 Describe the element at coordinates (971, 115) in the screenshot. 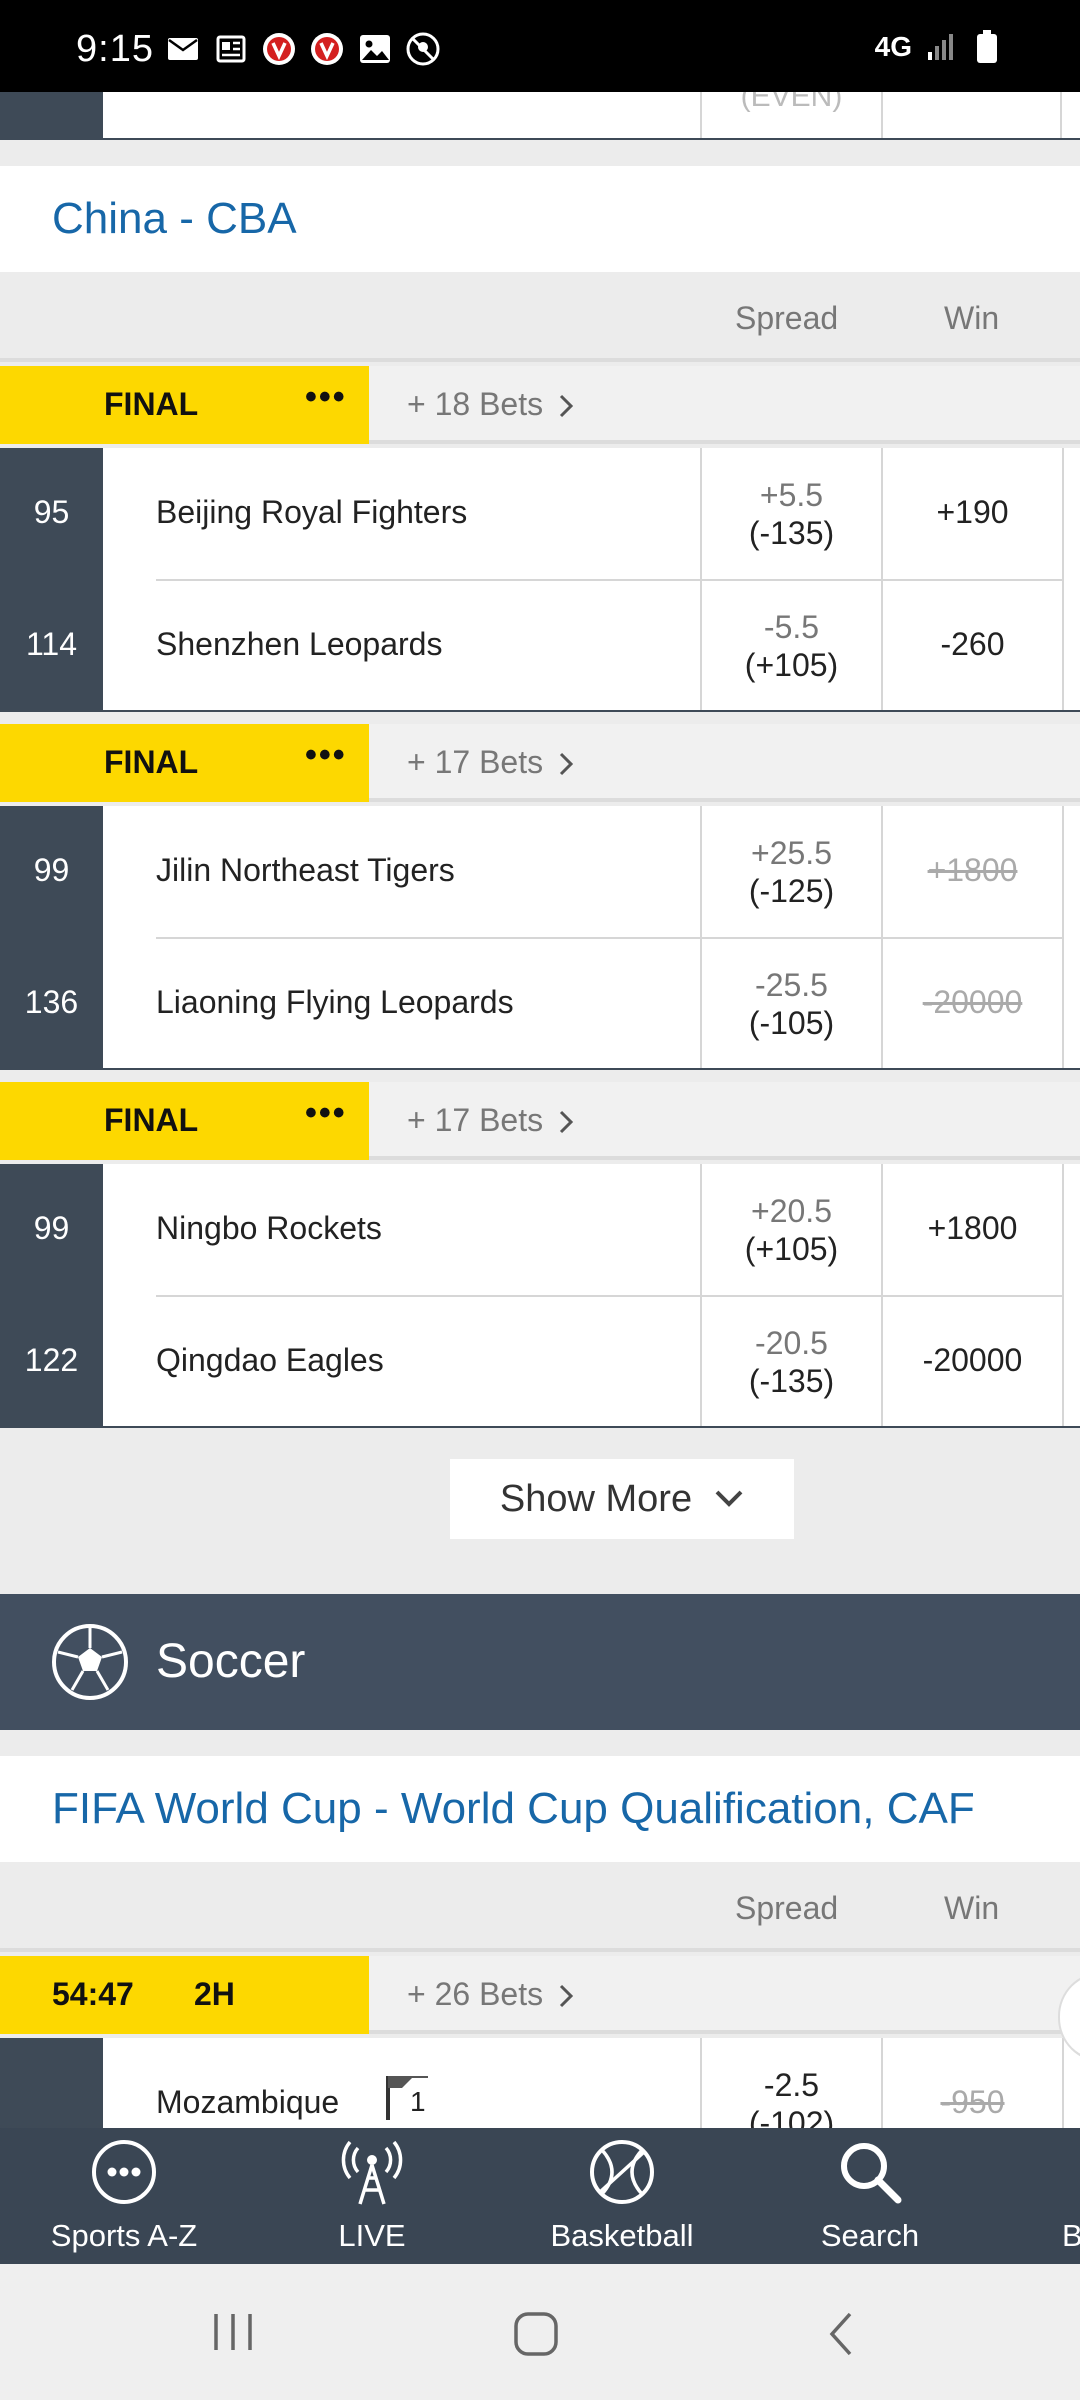

I see `win-cell` at that location.